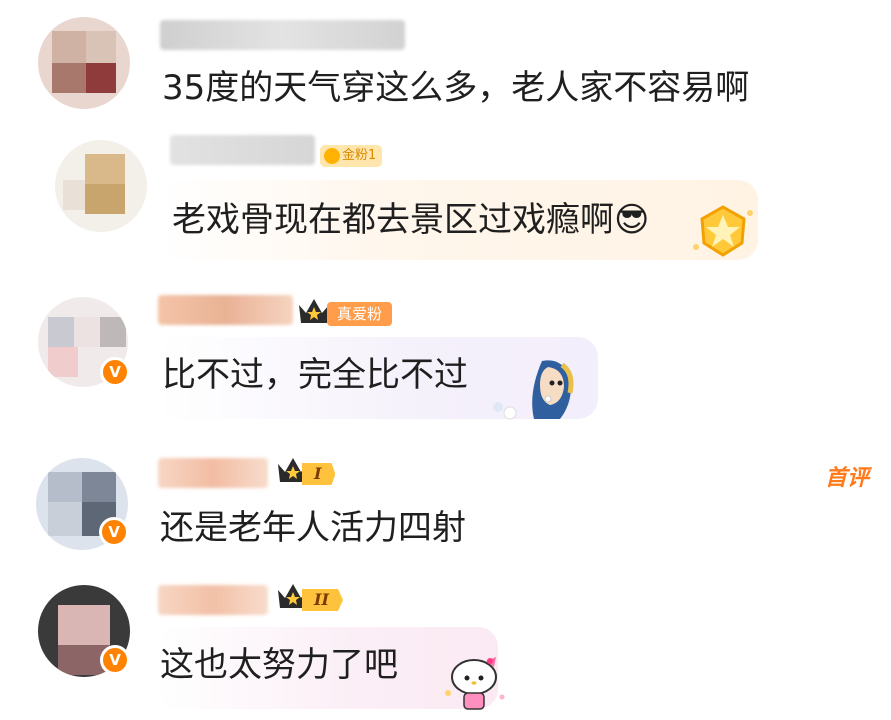 This screenshot has height=720, width=891. Describe the element at coordinates (279, 665) in the screenshot. I see `comment-text: 这也太努力了吧` at that location.